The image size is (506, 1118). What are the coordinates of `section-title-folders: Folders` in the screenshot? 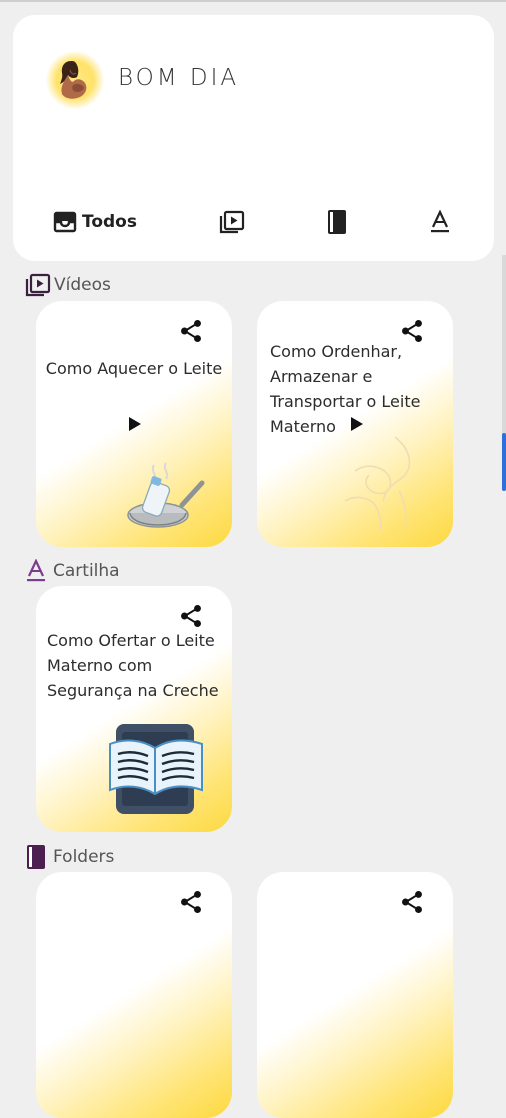 It's located at (84, 857).